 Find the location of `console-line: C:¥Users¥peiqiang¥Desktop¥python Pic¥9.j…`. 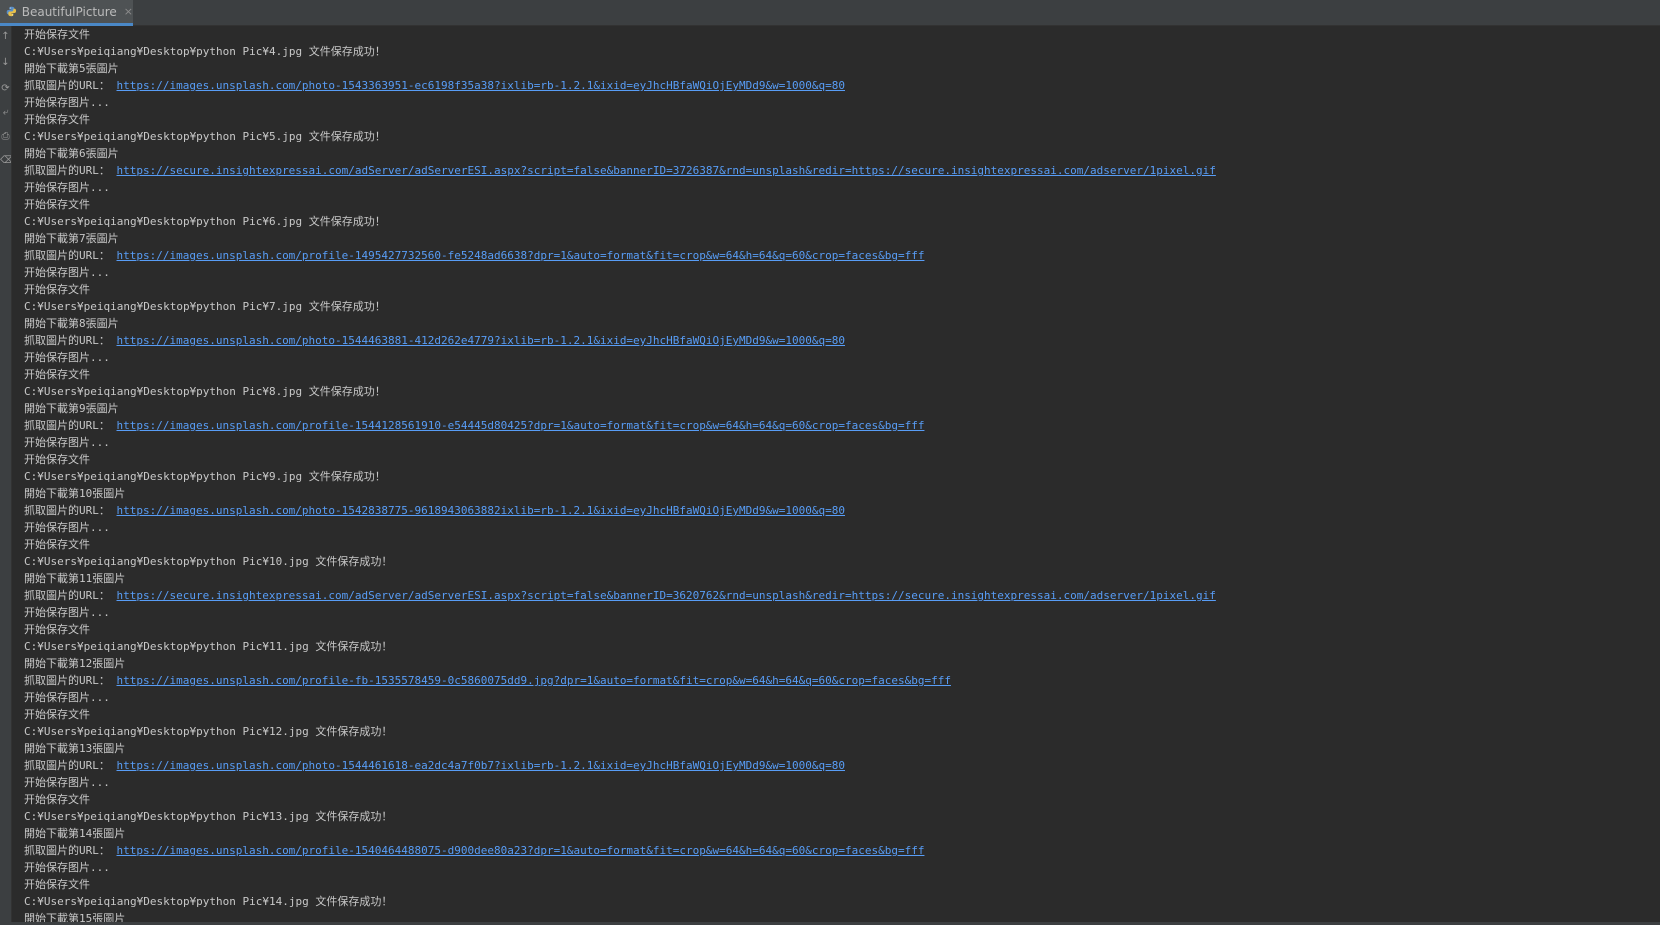

console-line: C:¥Users¥peiqiang¥Desktop¥python Pic¥9.j… is located at coordinates (839, 476).